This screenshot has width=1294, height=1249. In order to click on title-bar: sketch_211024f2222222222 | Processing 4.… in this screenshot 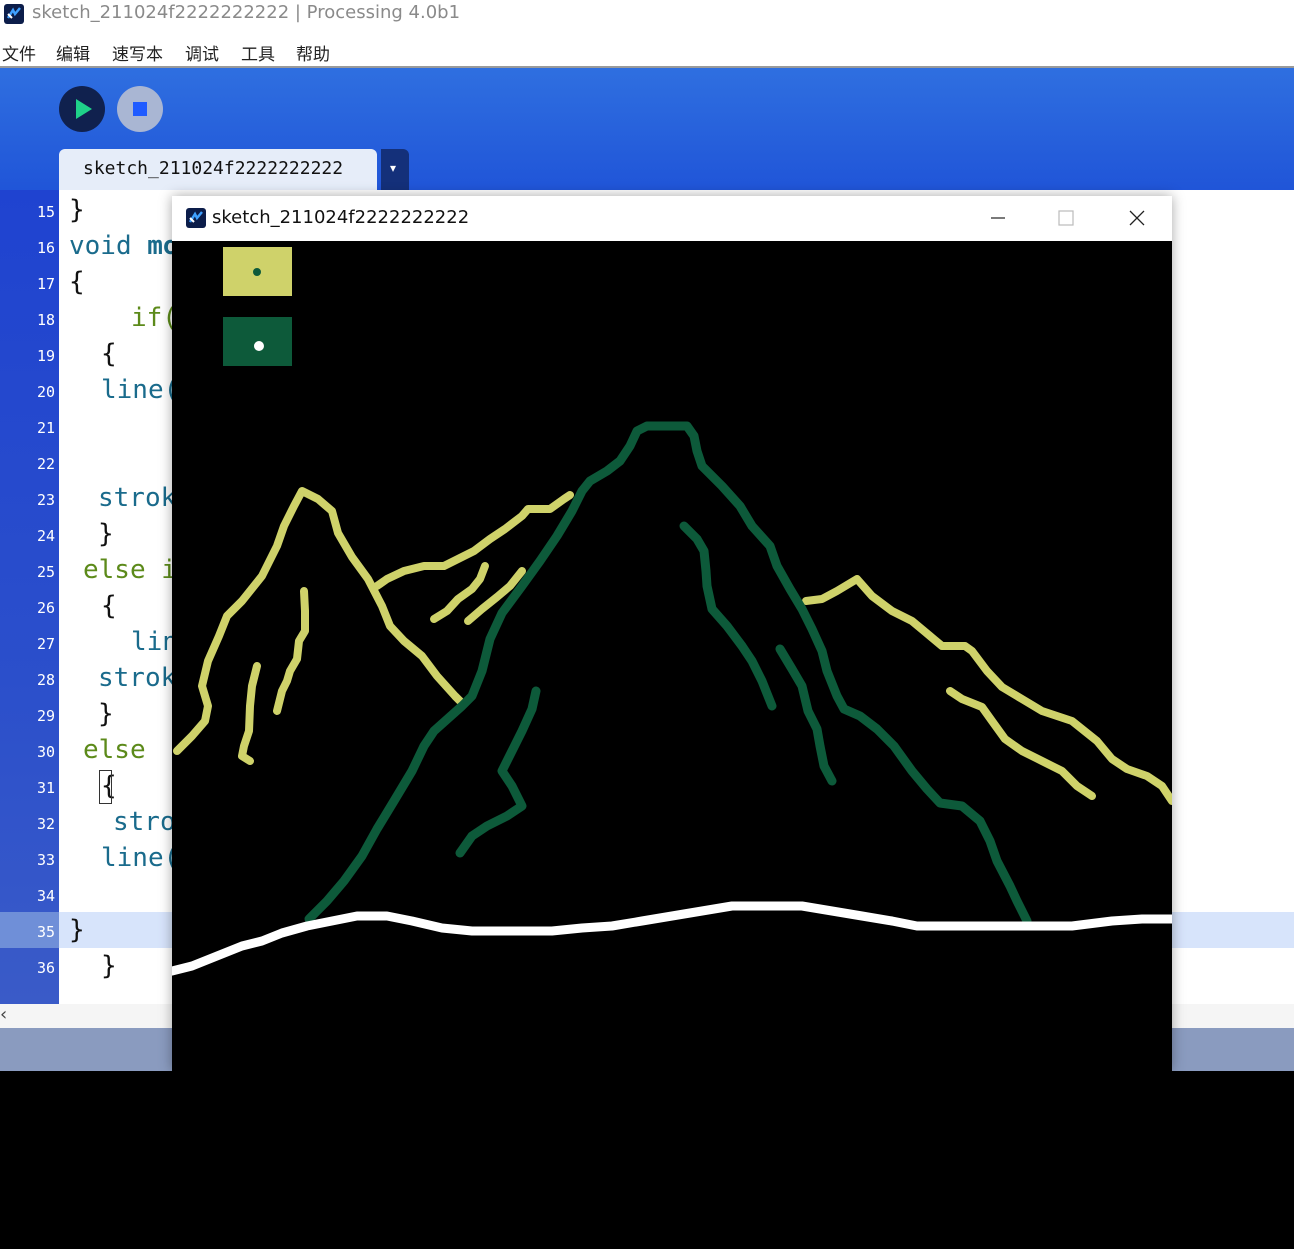, I will do `click(647, 14)`.